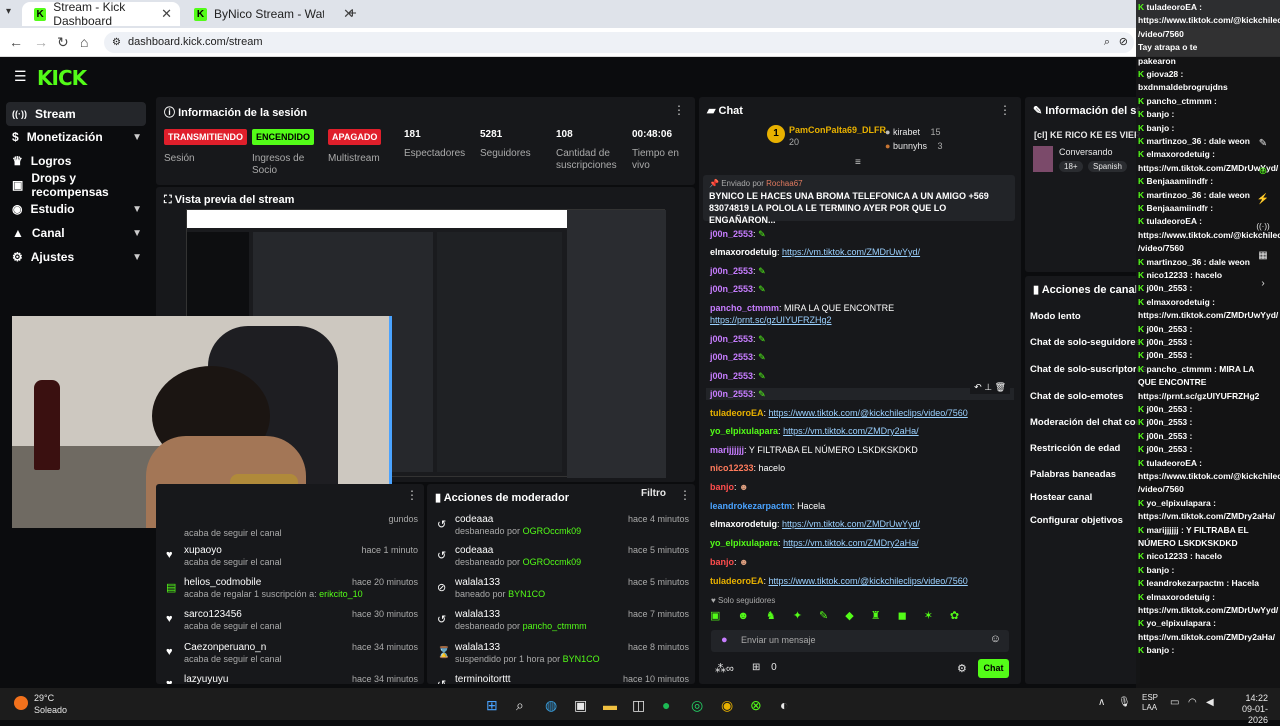 The width and height of the screenshot is (1280, 726). Describe the element at coordinates (638, 705) in the screenshot. I see `app-icon: ◫` at that location.